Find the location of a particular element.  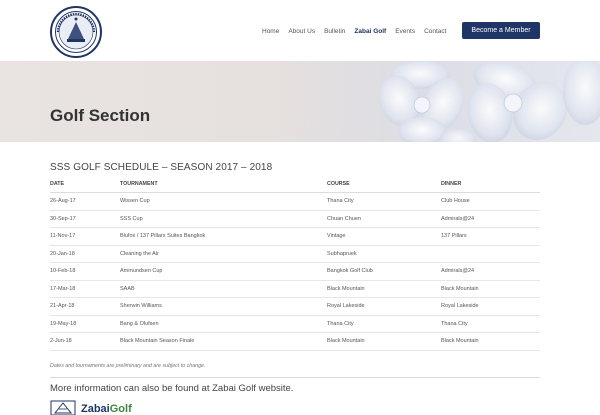

nav-about-us: About Us is located at coordinates (301, 31).